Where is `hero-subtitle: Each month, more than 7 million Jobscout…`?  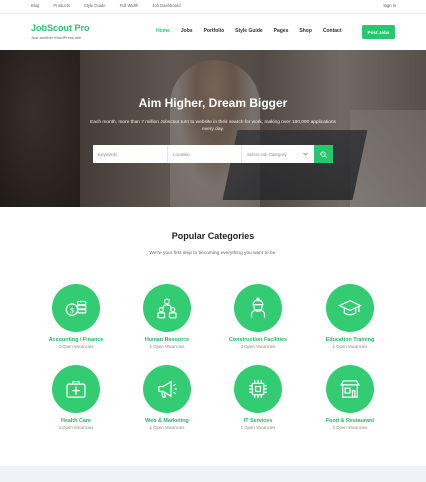 hero-subtitle: Each month, more than 7 million Jobscout… is located at coordinates (213, 126).